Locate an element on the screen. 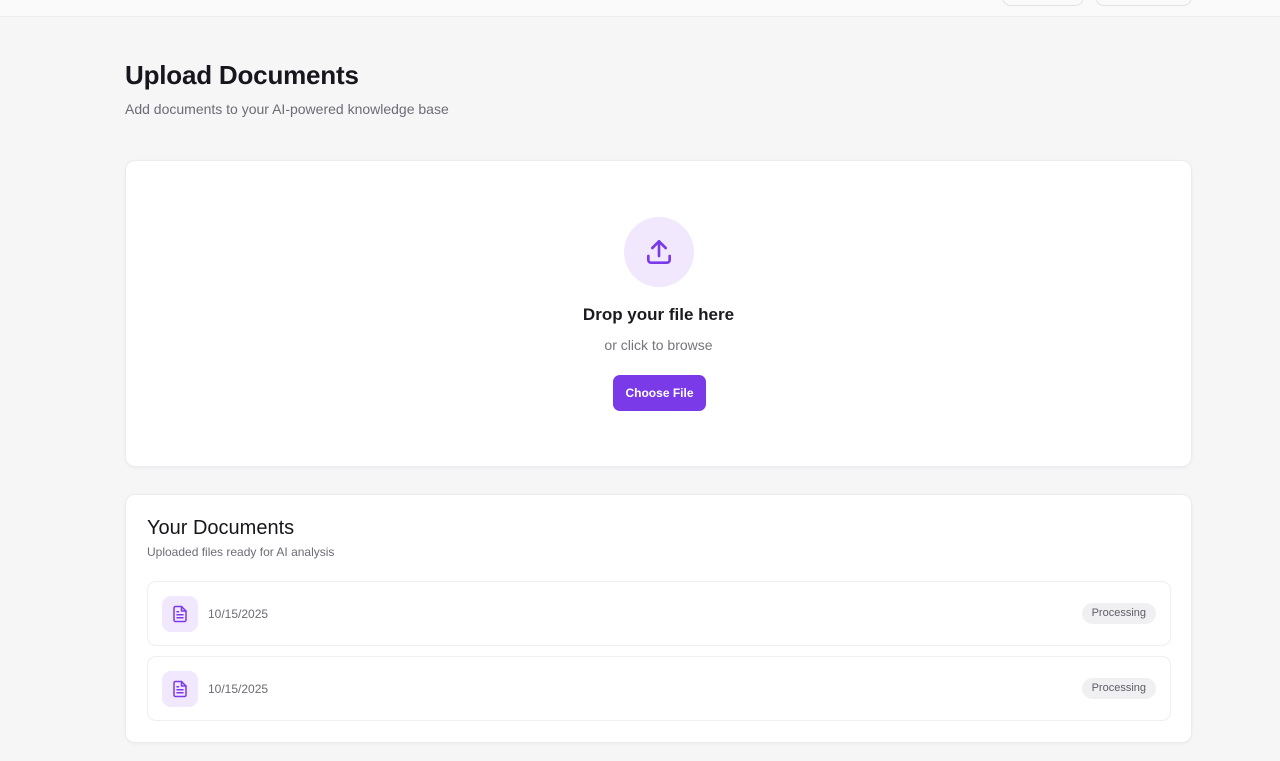 This screenshot has height=761, width=1280. upload-icon is located at coordinates (659, 252).